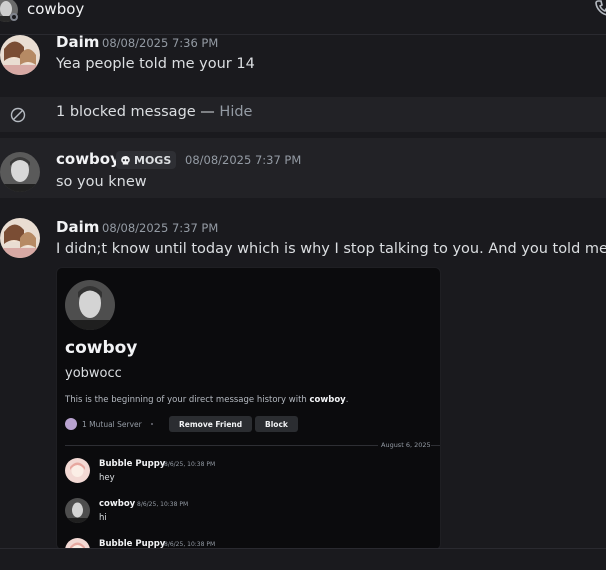 The image size is (606, 570). What do you see at coordinates (303, 17) in the screenshot?
I see `channel-header: cowboy` at bounding box center [303, 17].